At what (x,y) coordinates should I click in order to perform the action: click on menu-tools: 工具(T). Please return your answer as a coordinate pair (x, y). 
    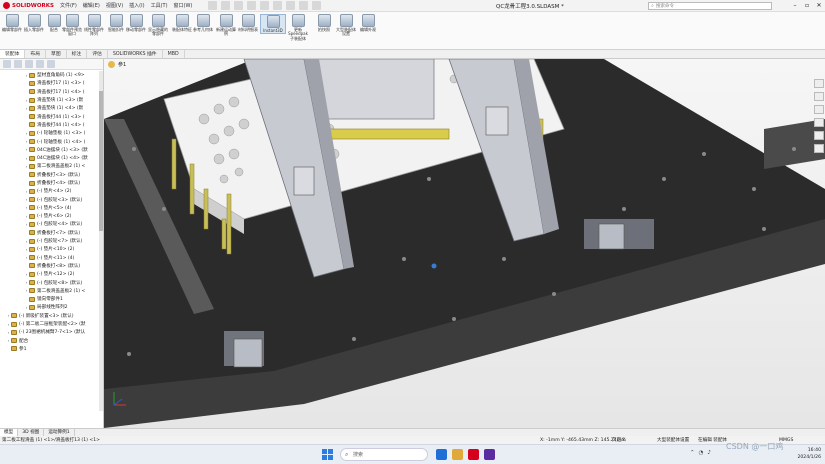
    Looking at the image, I should click on (159, 5).